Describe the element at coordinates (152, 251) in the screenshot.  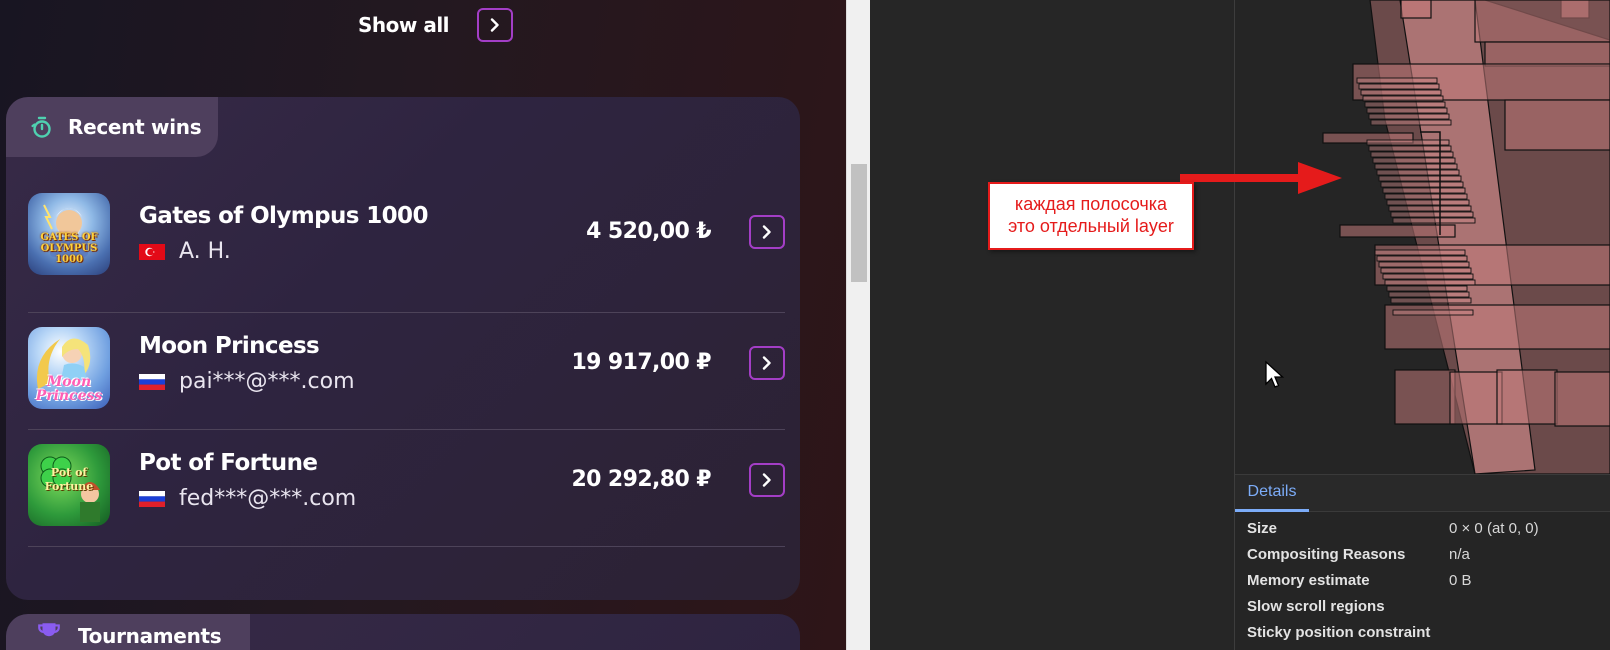
I see `turkey-flag-icon` at that location.